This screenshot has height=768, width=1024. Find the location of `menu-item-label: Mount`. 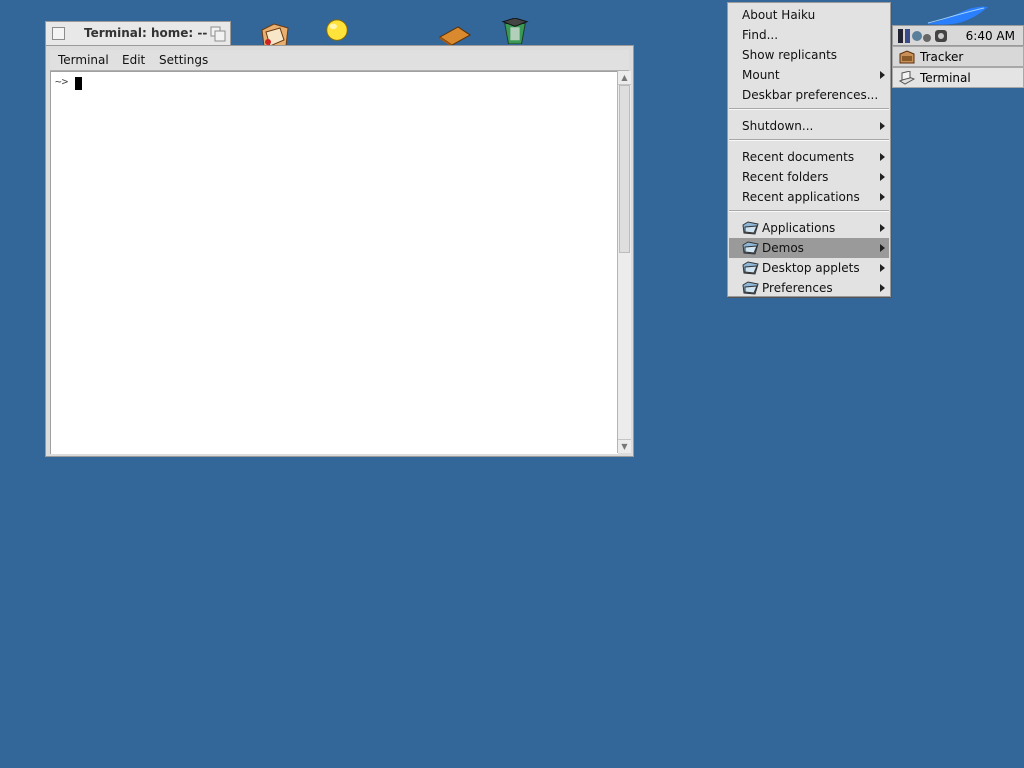

menu-item-label: Mount is located at coordinates (761, 75).